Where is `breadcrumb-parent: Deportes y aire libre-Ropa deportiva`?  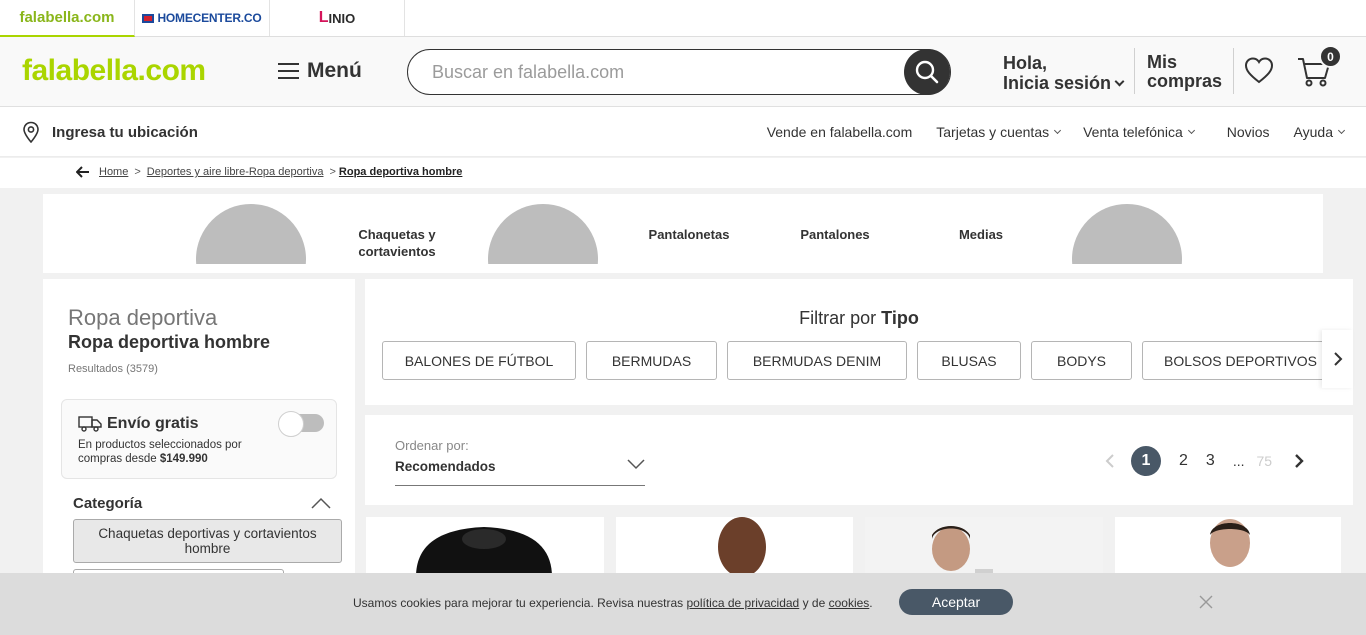
breadcrumb-parent: Deportes y aire libre-Ropa deportiva is located at coordinates (235, 172).